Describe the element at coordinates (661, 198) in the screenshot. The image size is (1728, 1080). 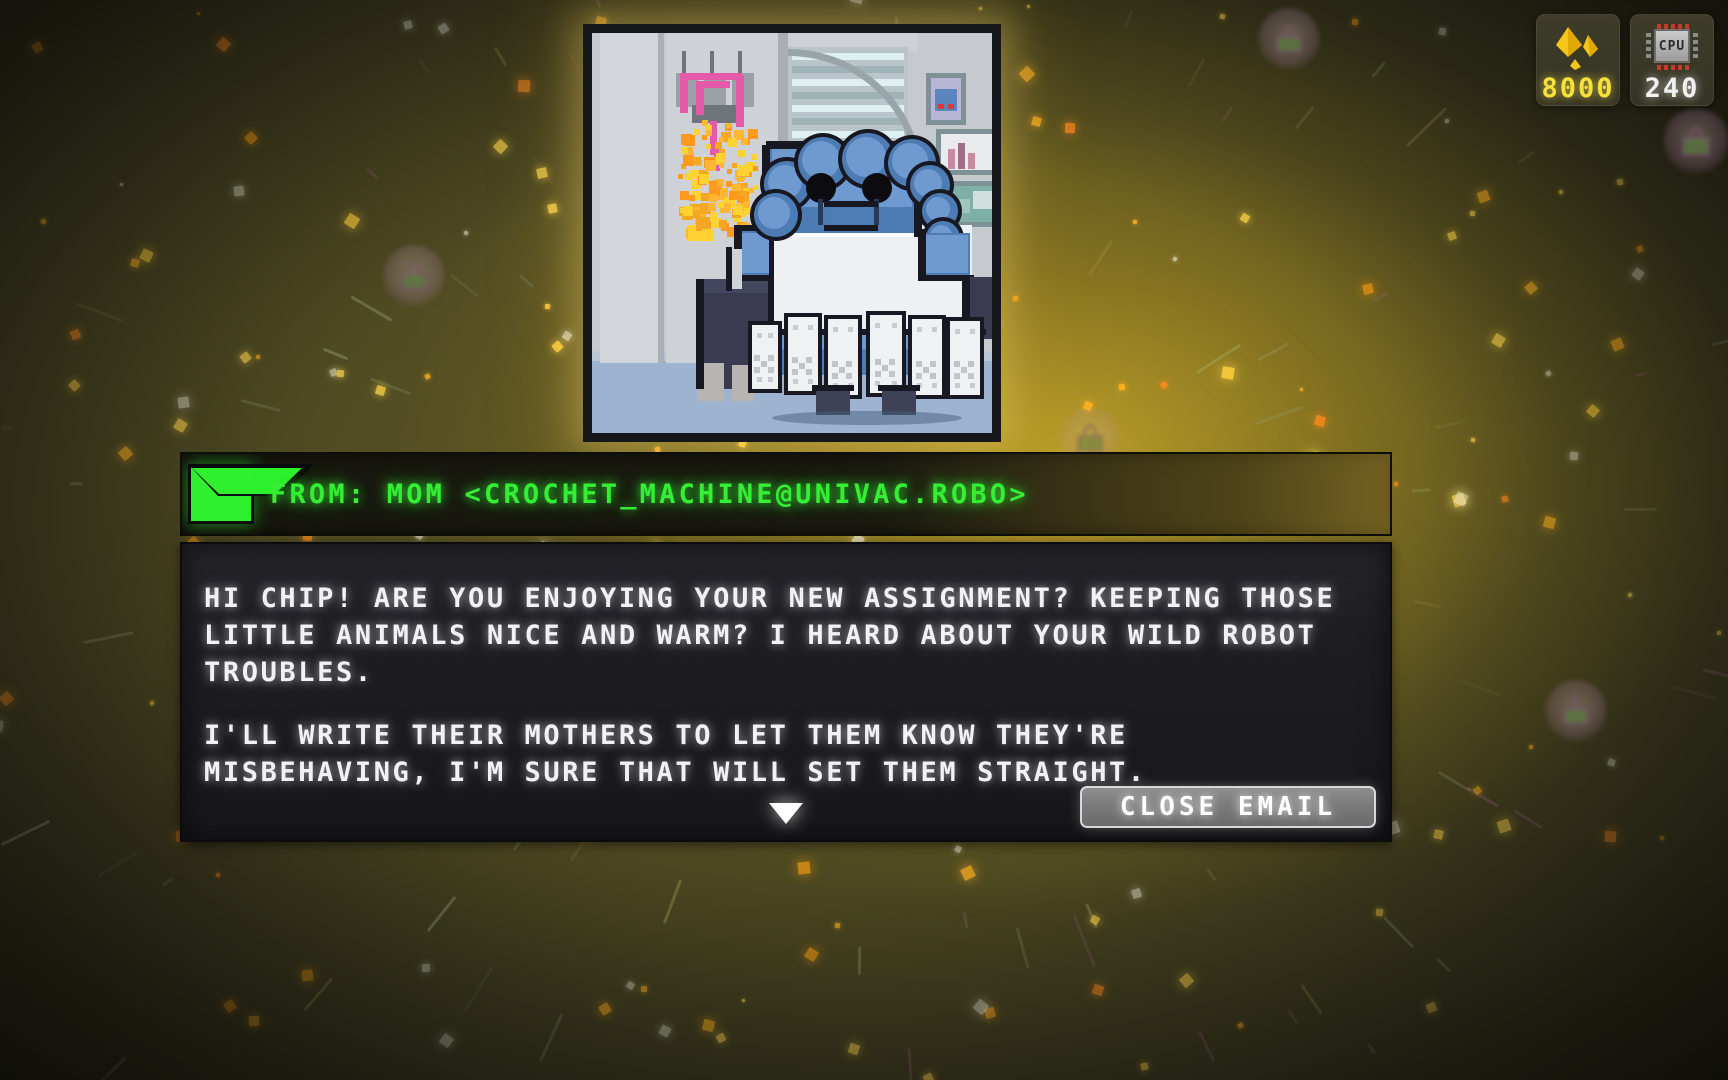
I see `portrait-wall-edge` at that location.